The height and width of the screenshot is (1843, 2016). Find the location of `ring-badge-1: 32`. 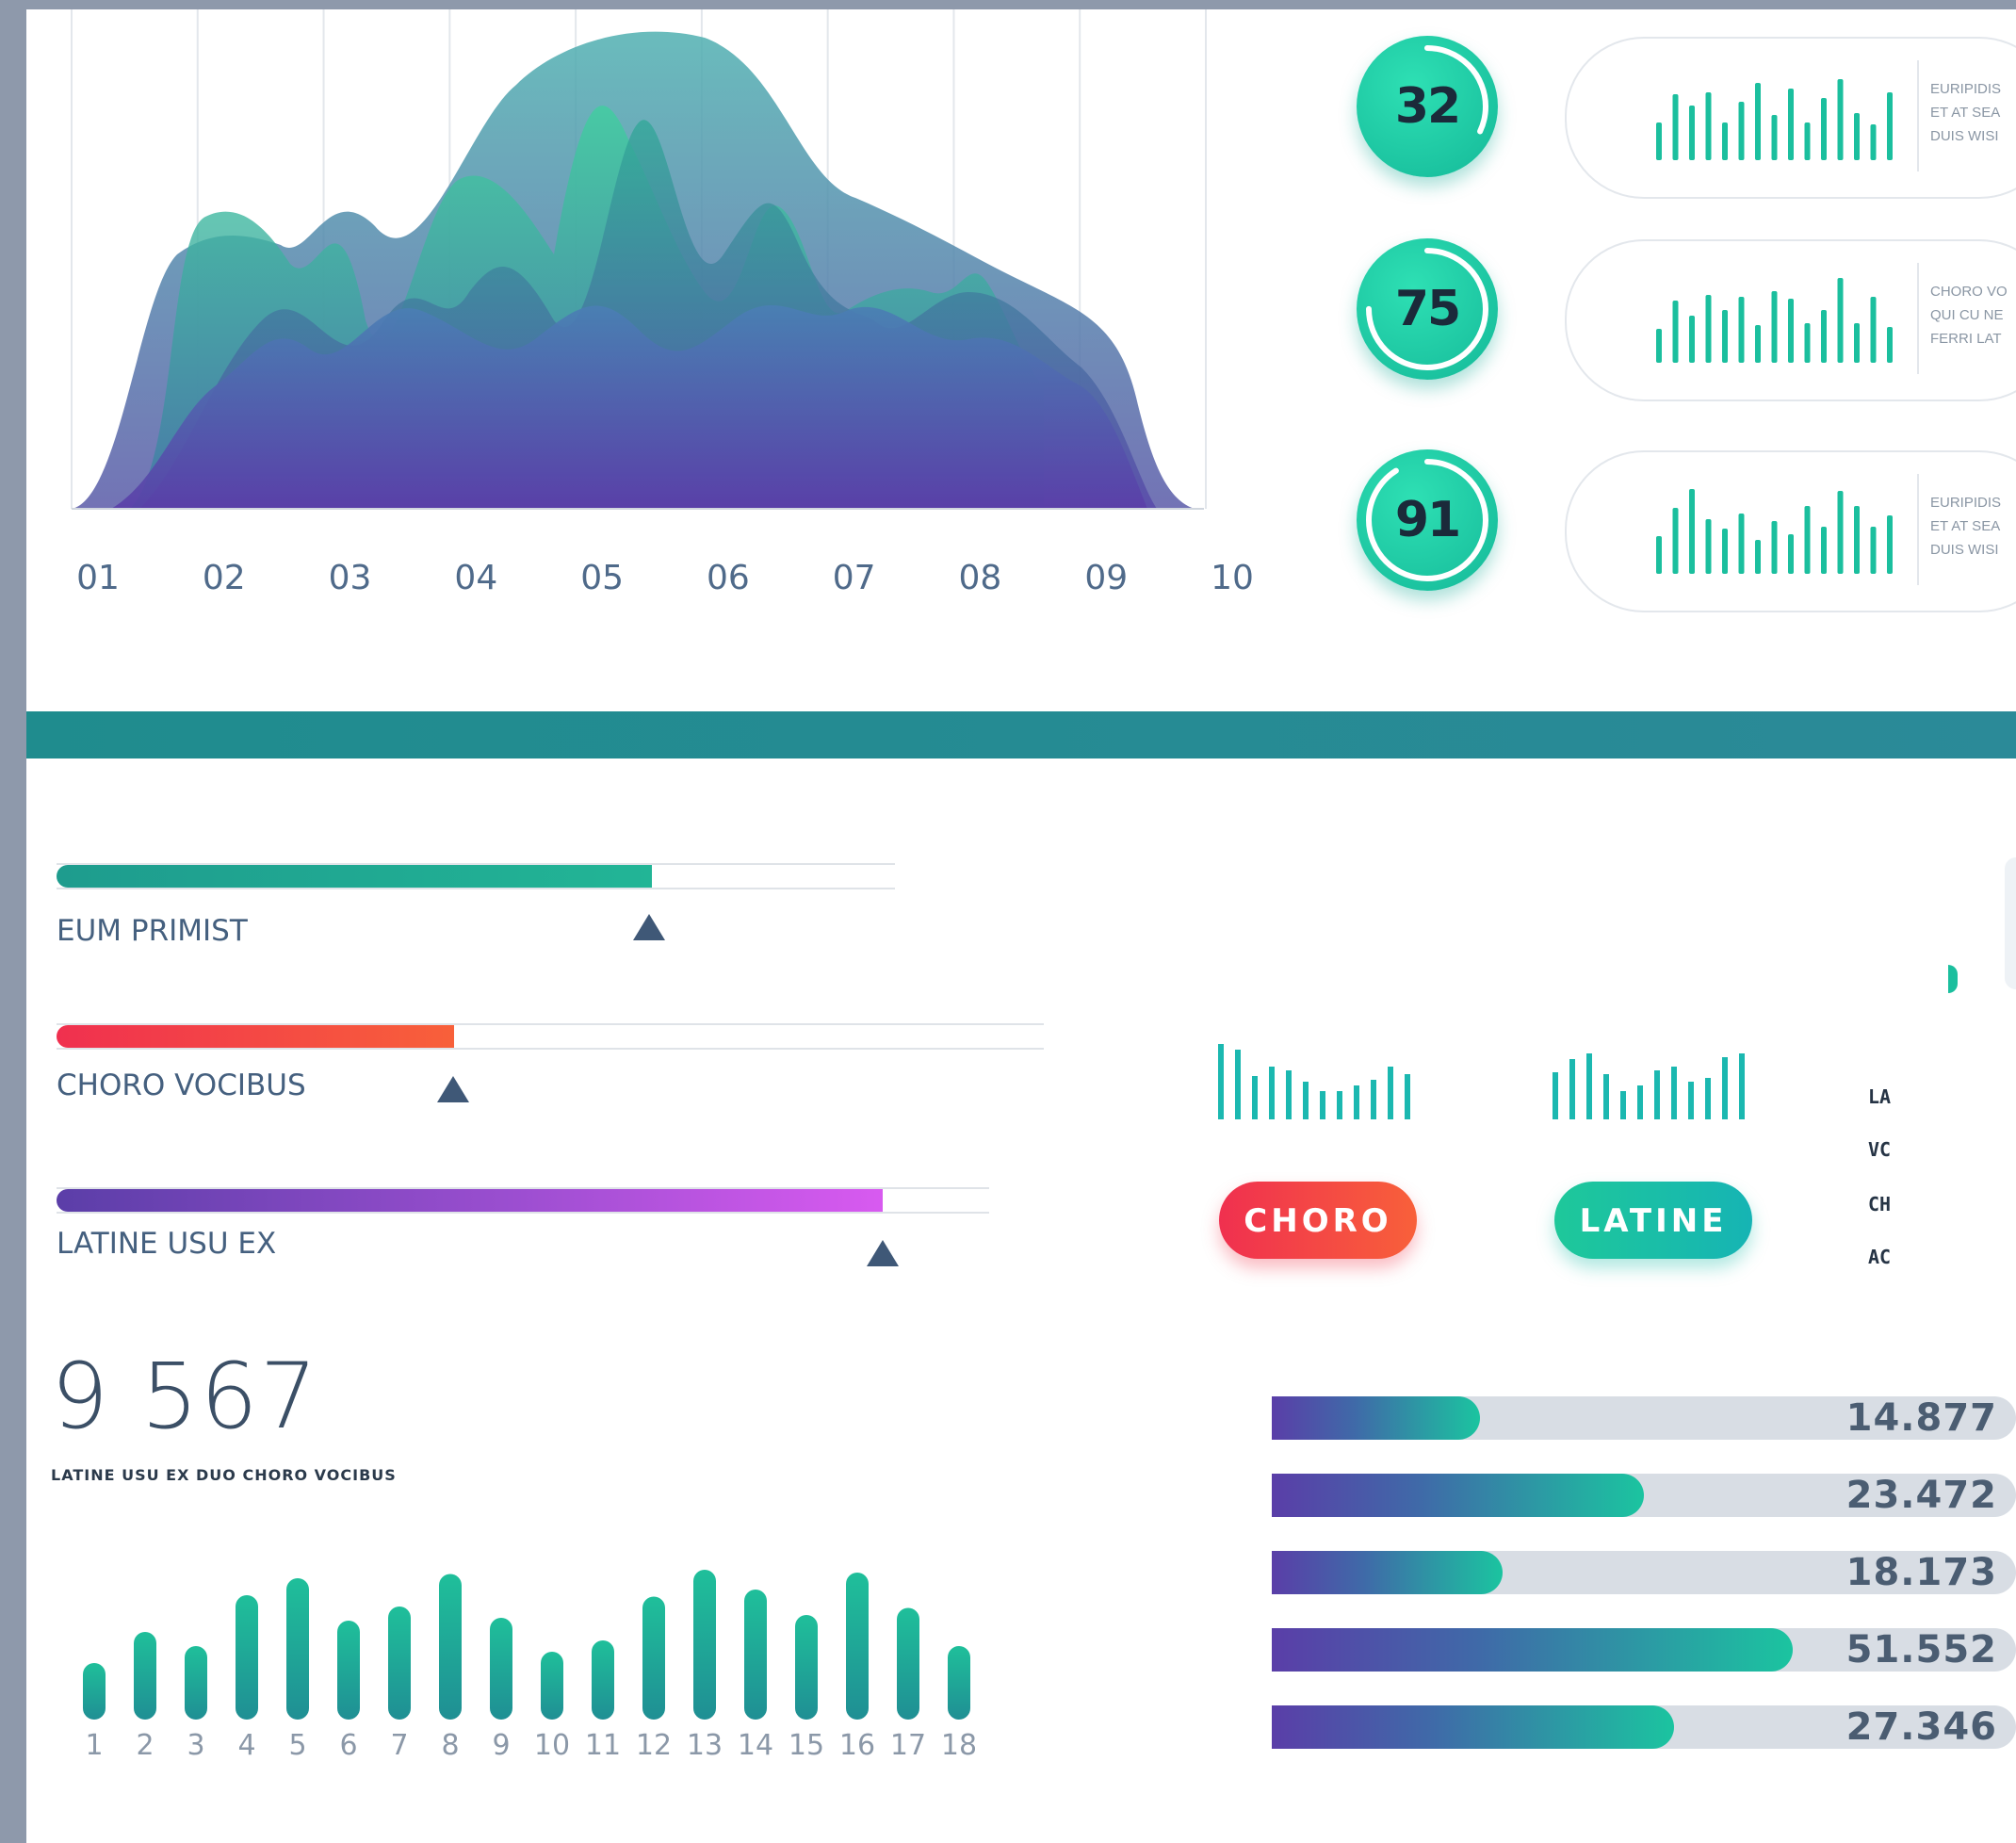

ring-badge-1: 32 is located at coordinates (1427, 107).